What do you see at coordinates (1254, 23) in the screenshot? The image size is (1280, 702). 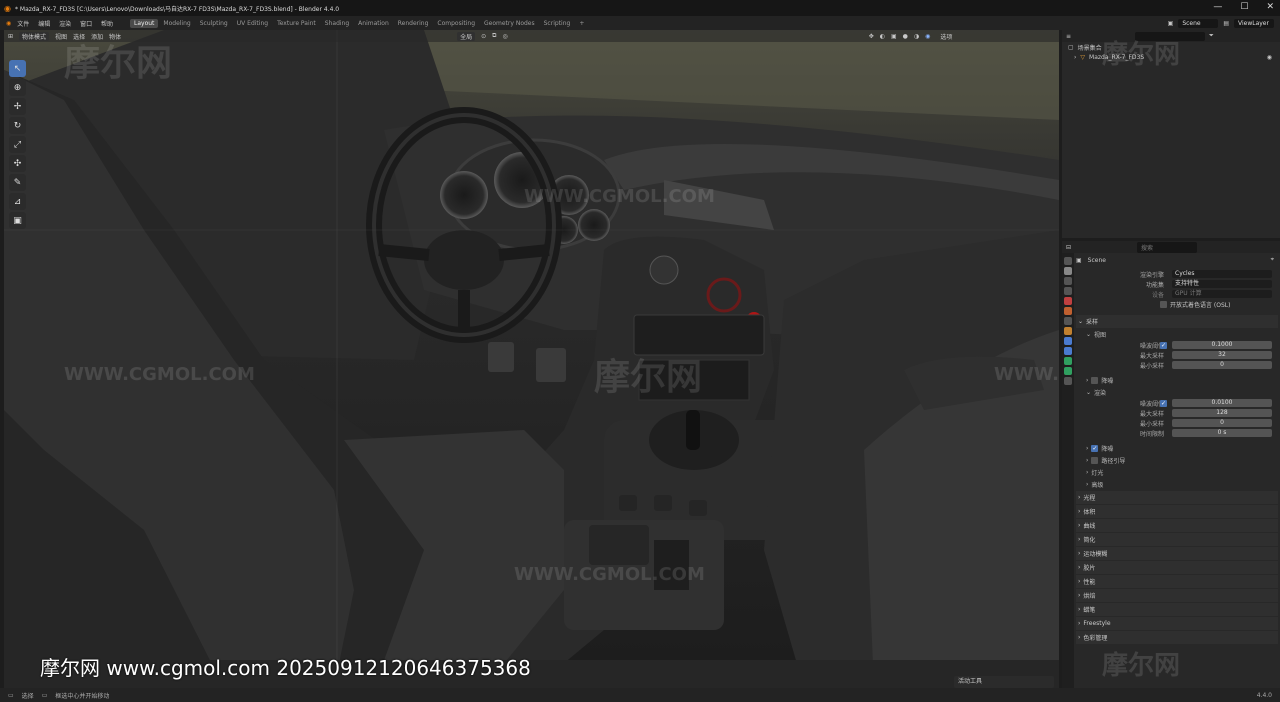 I see `viewlayer-field: ViewLayer` at bounding box center [1254, 23].